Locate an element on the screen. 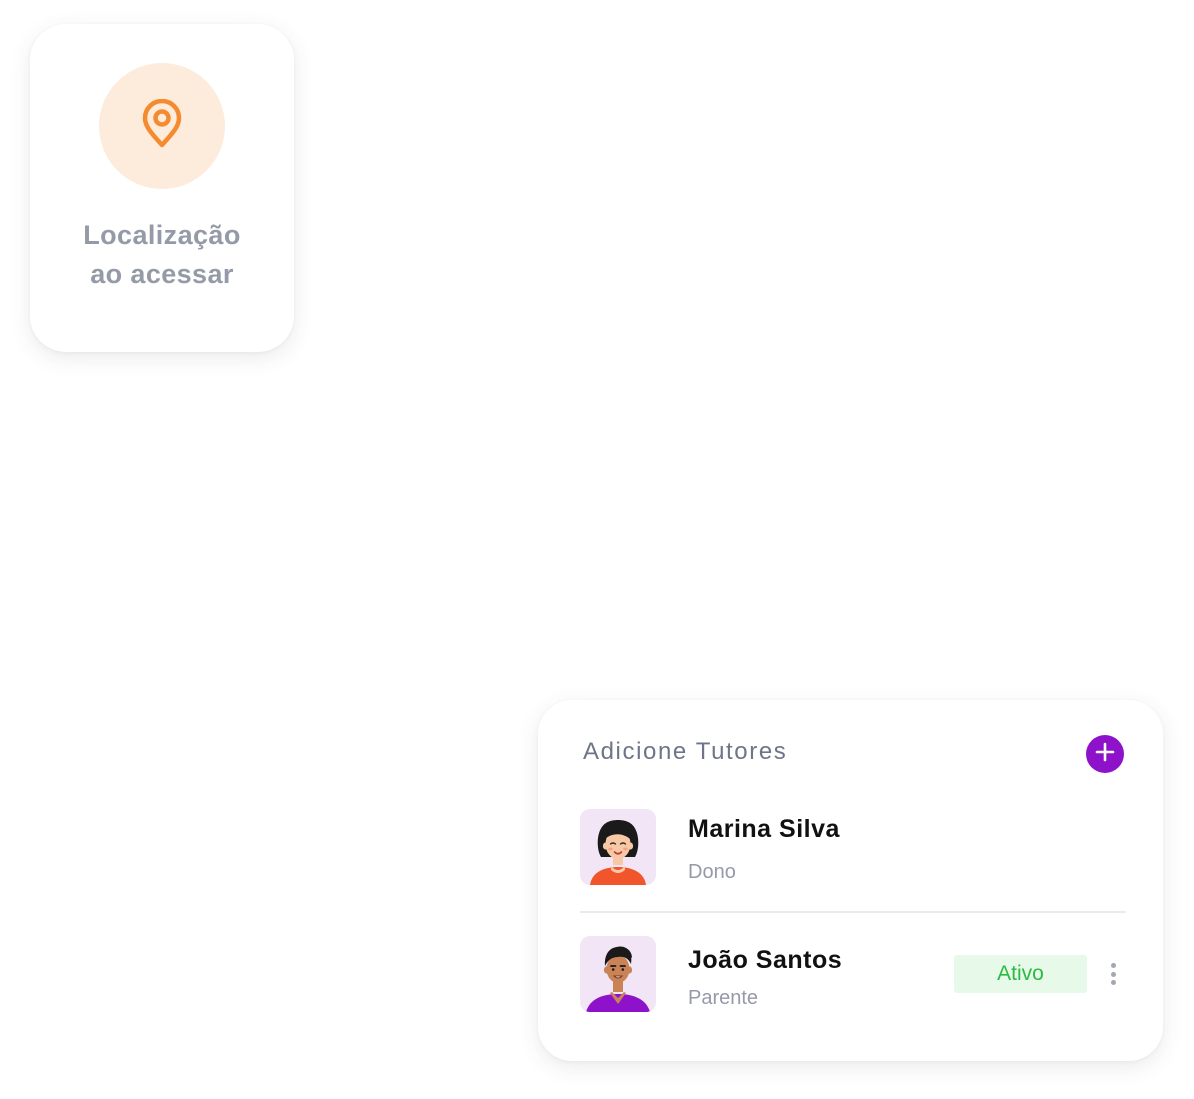 This screenshot has height=1099, width=1194. female-avatar is located at coordinates (618, 847).